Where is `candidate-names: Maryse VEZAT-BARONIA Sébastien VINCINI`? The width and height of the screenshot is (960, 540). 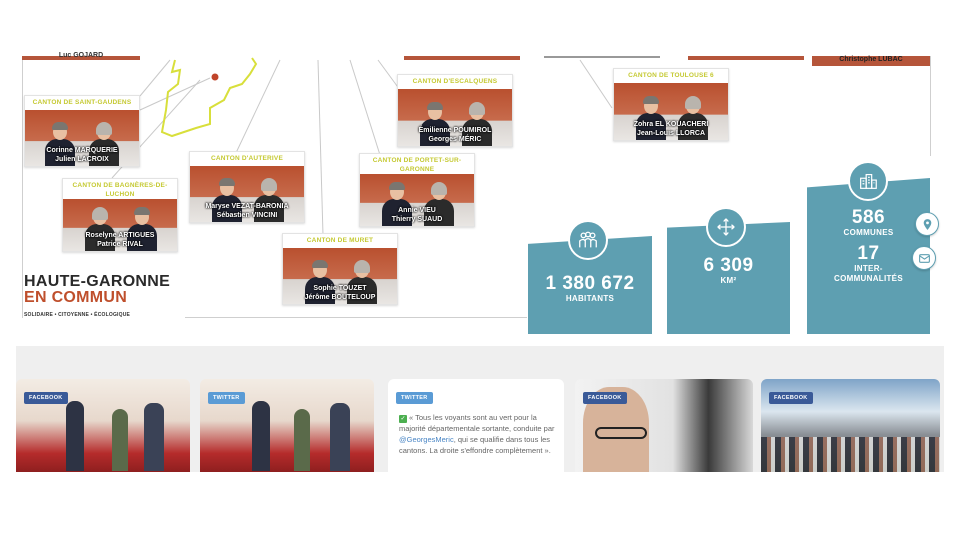 candidate-names: Maryse VEZAT-BARONIA Sébastien VINCINI is located at coordinates (247, 211).